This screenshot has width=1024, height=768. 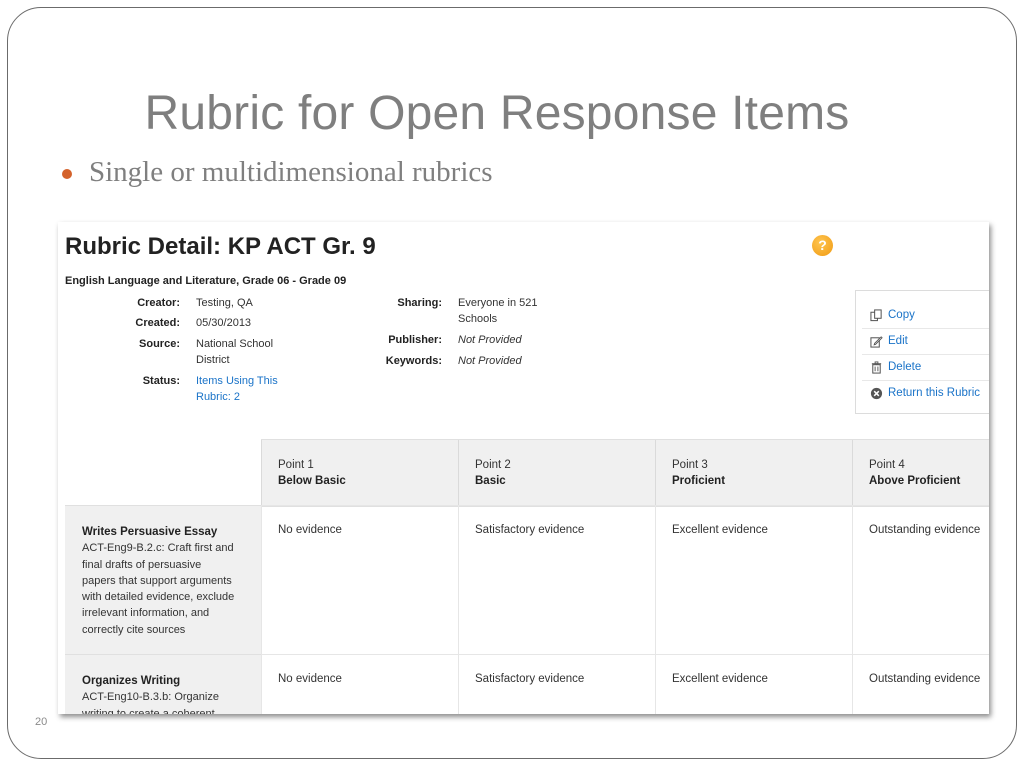 What do you see at coordinates (490, 481) in the screenshot?
I see `level-label: Basic` at bounding box center [490, 481].